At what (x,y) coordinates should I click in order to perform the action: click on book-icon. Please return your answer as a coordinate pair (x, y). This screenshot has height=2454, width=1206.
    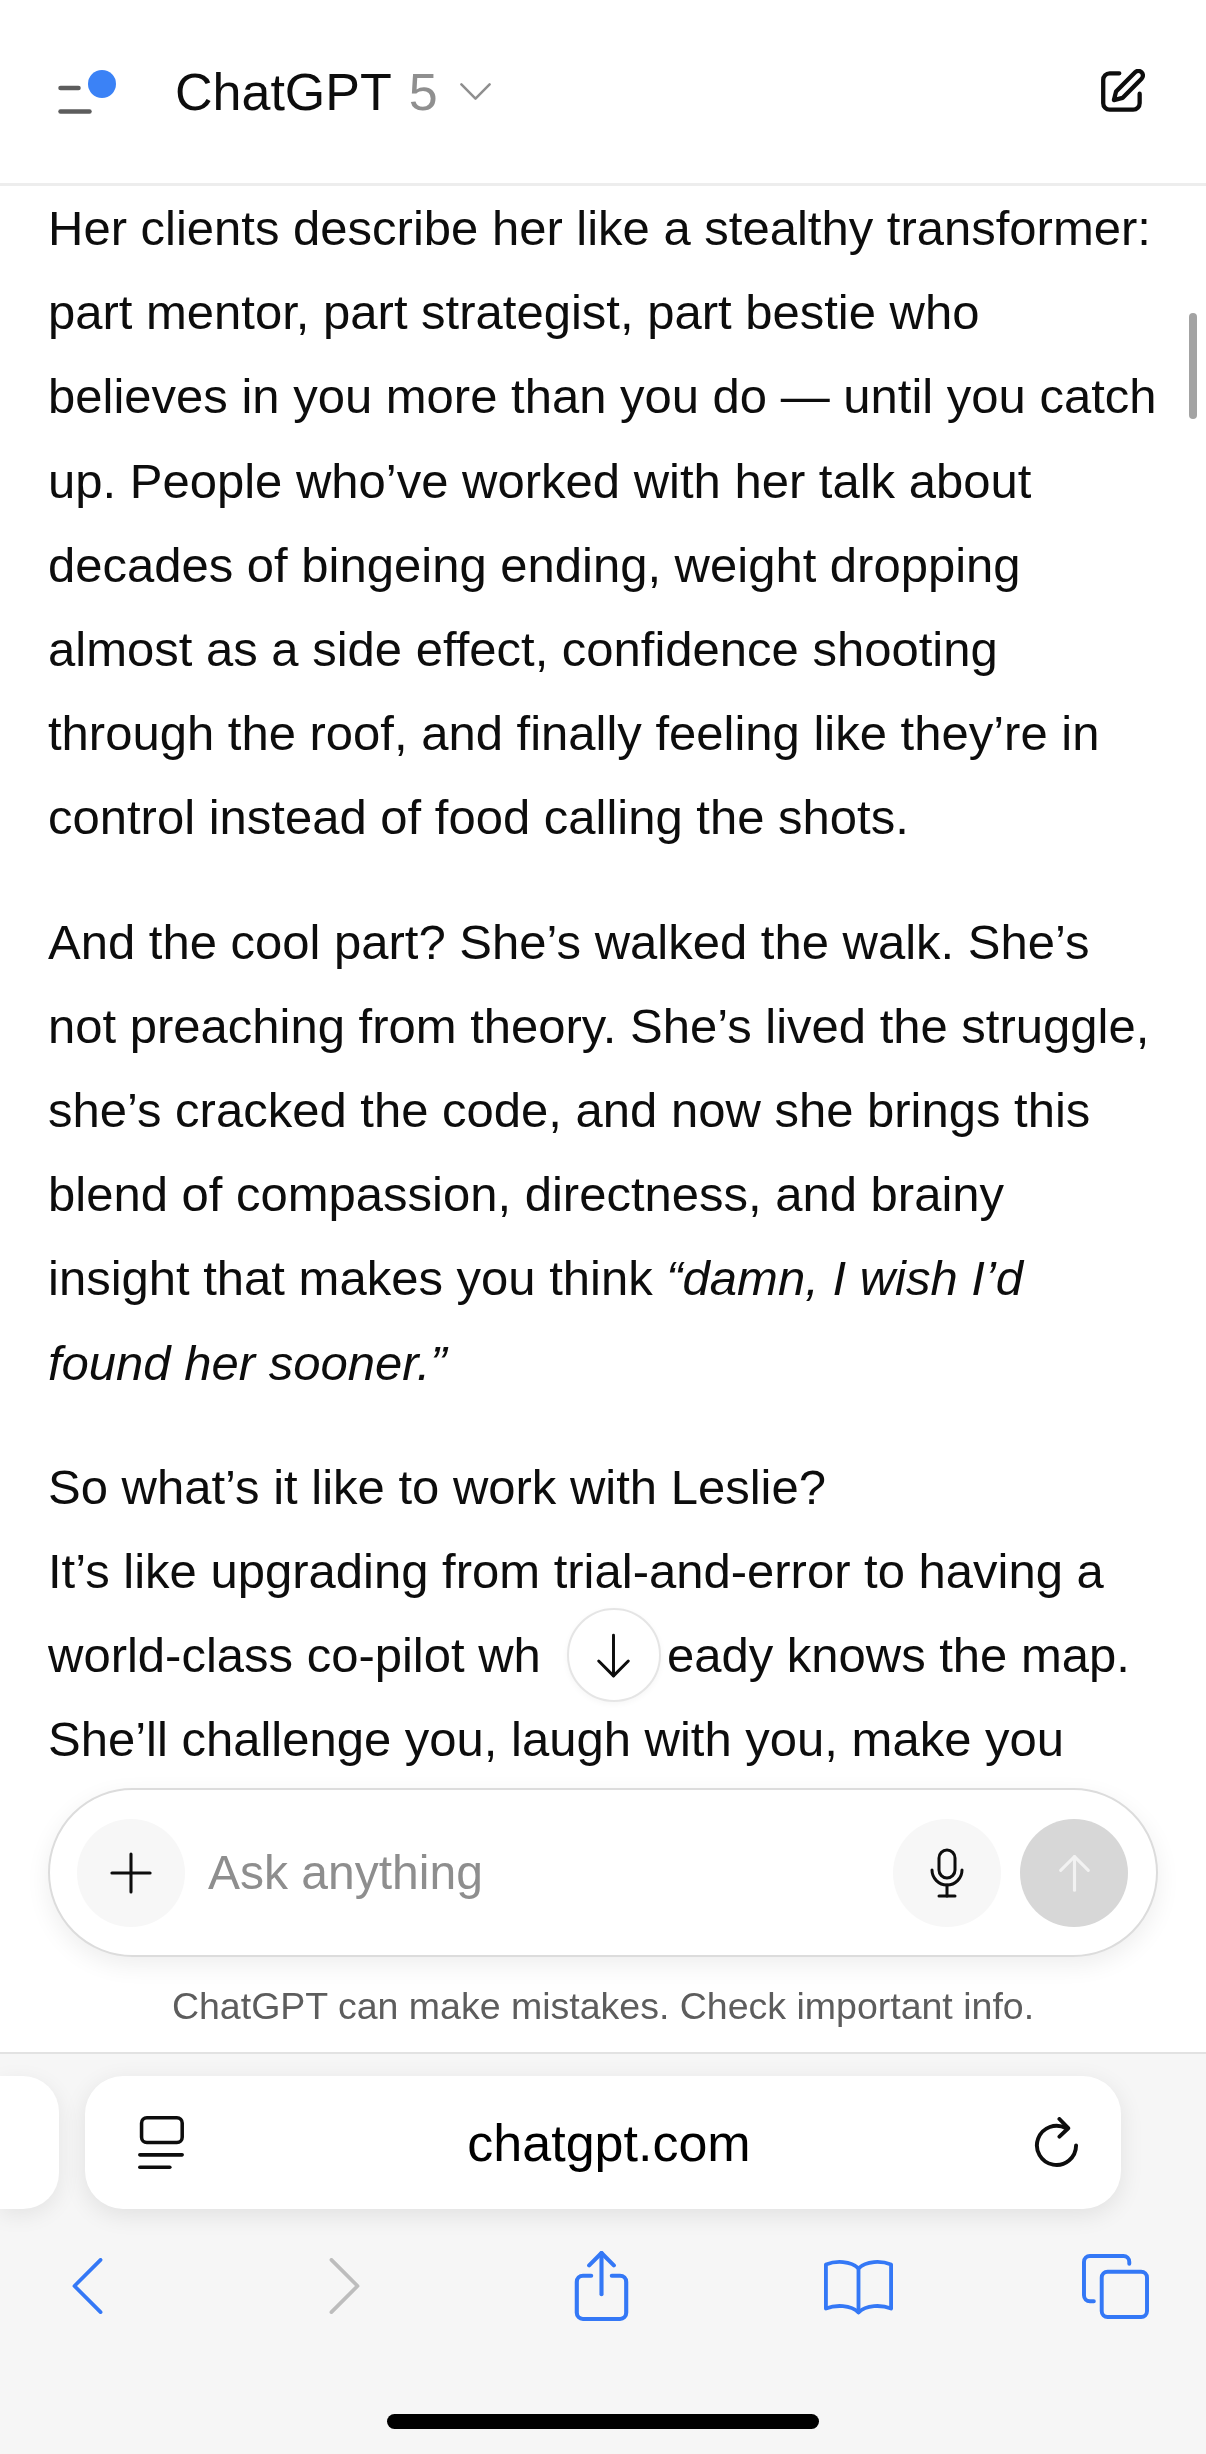
    Looking at the image, I should click on (858, 2286).